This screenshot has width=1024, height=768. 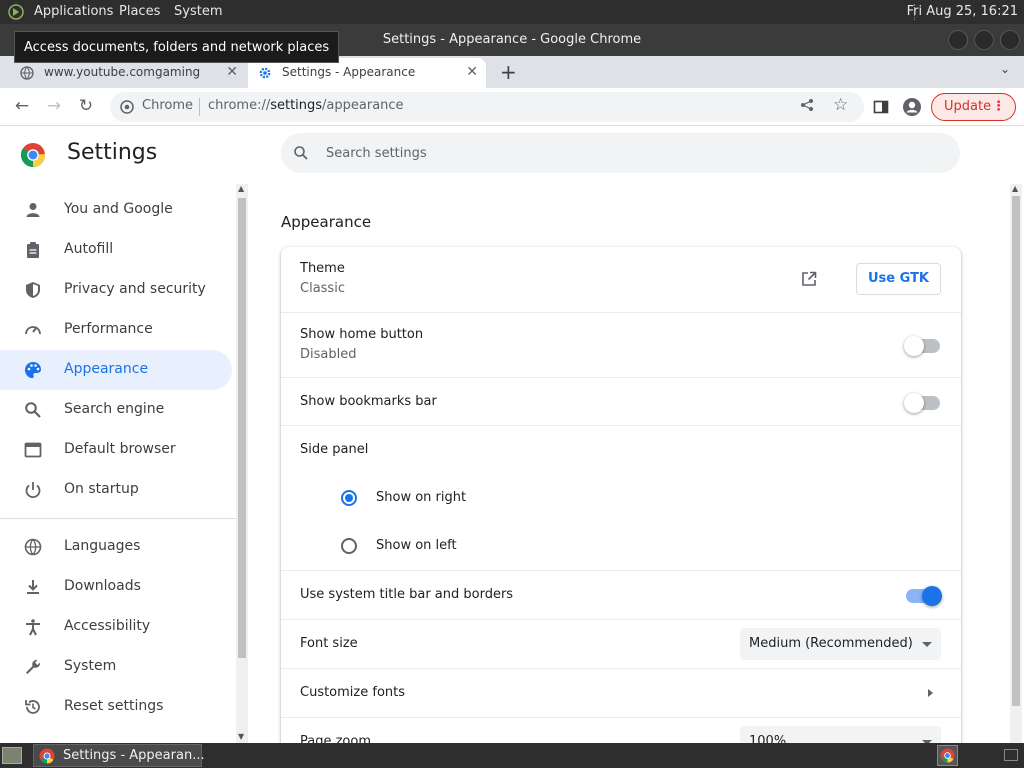 What do you see at coordinates (807, 107) in the screenshot?
I see `share-icon` at bounding box center [807, 107].